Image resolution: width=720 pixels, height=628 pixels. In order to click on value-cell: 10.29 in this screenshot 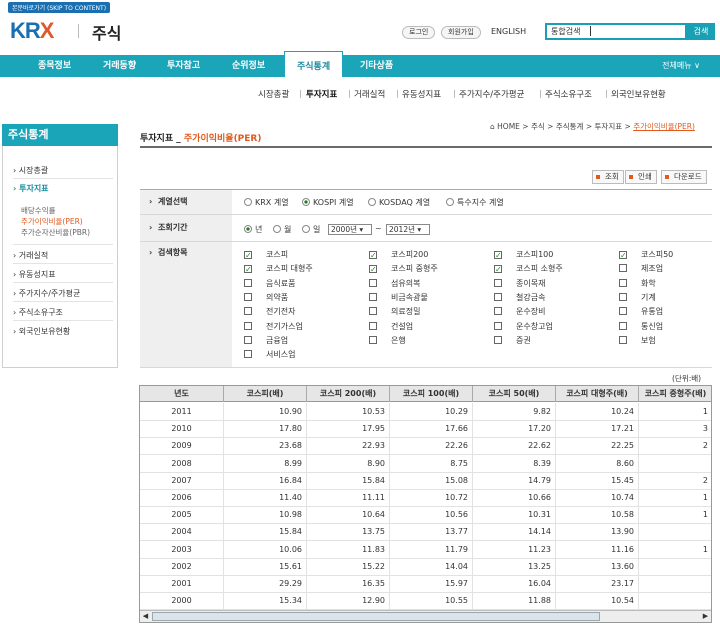, I will do `click(431, 412)`.